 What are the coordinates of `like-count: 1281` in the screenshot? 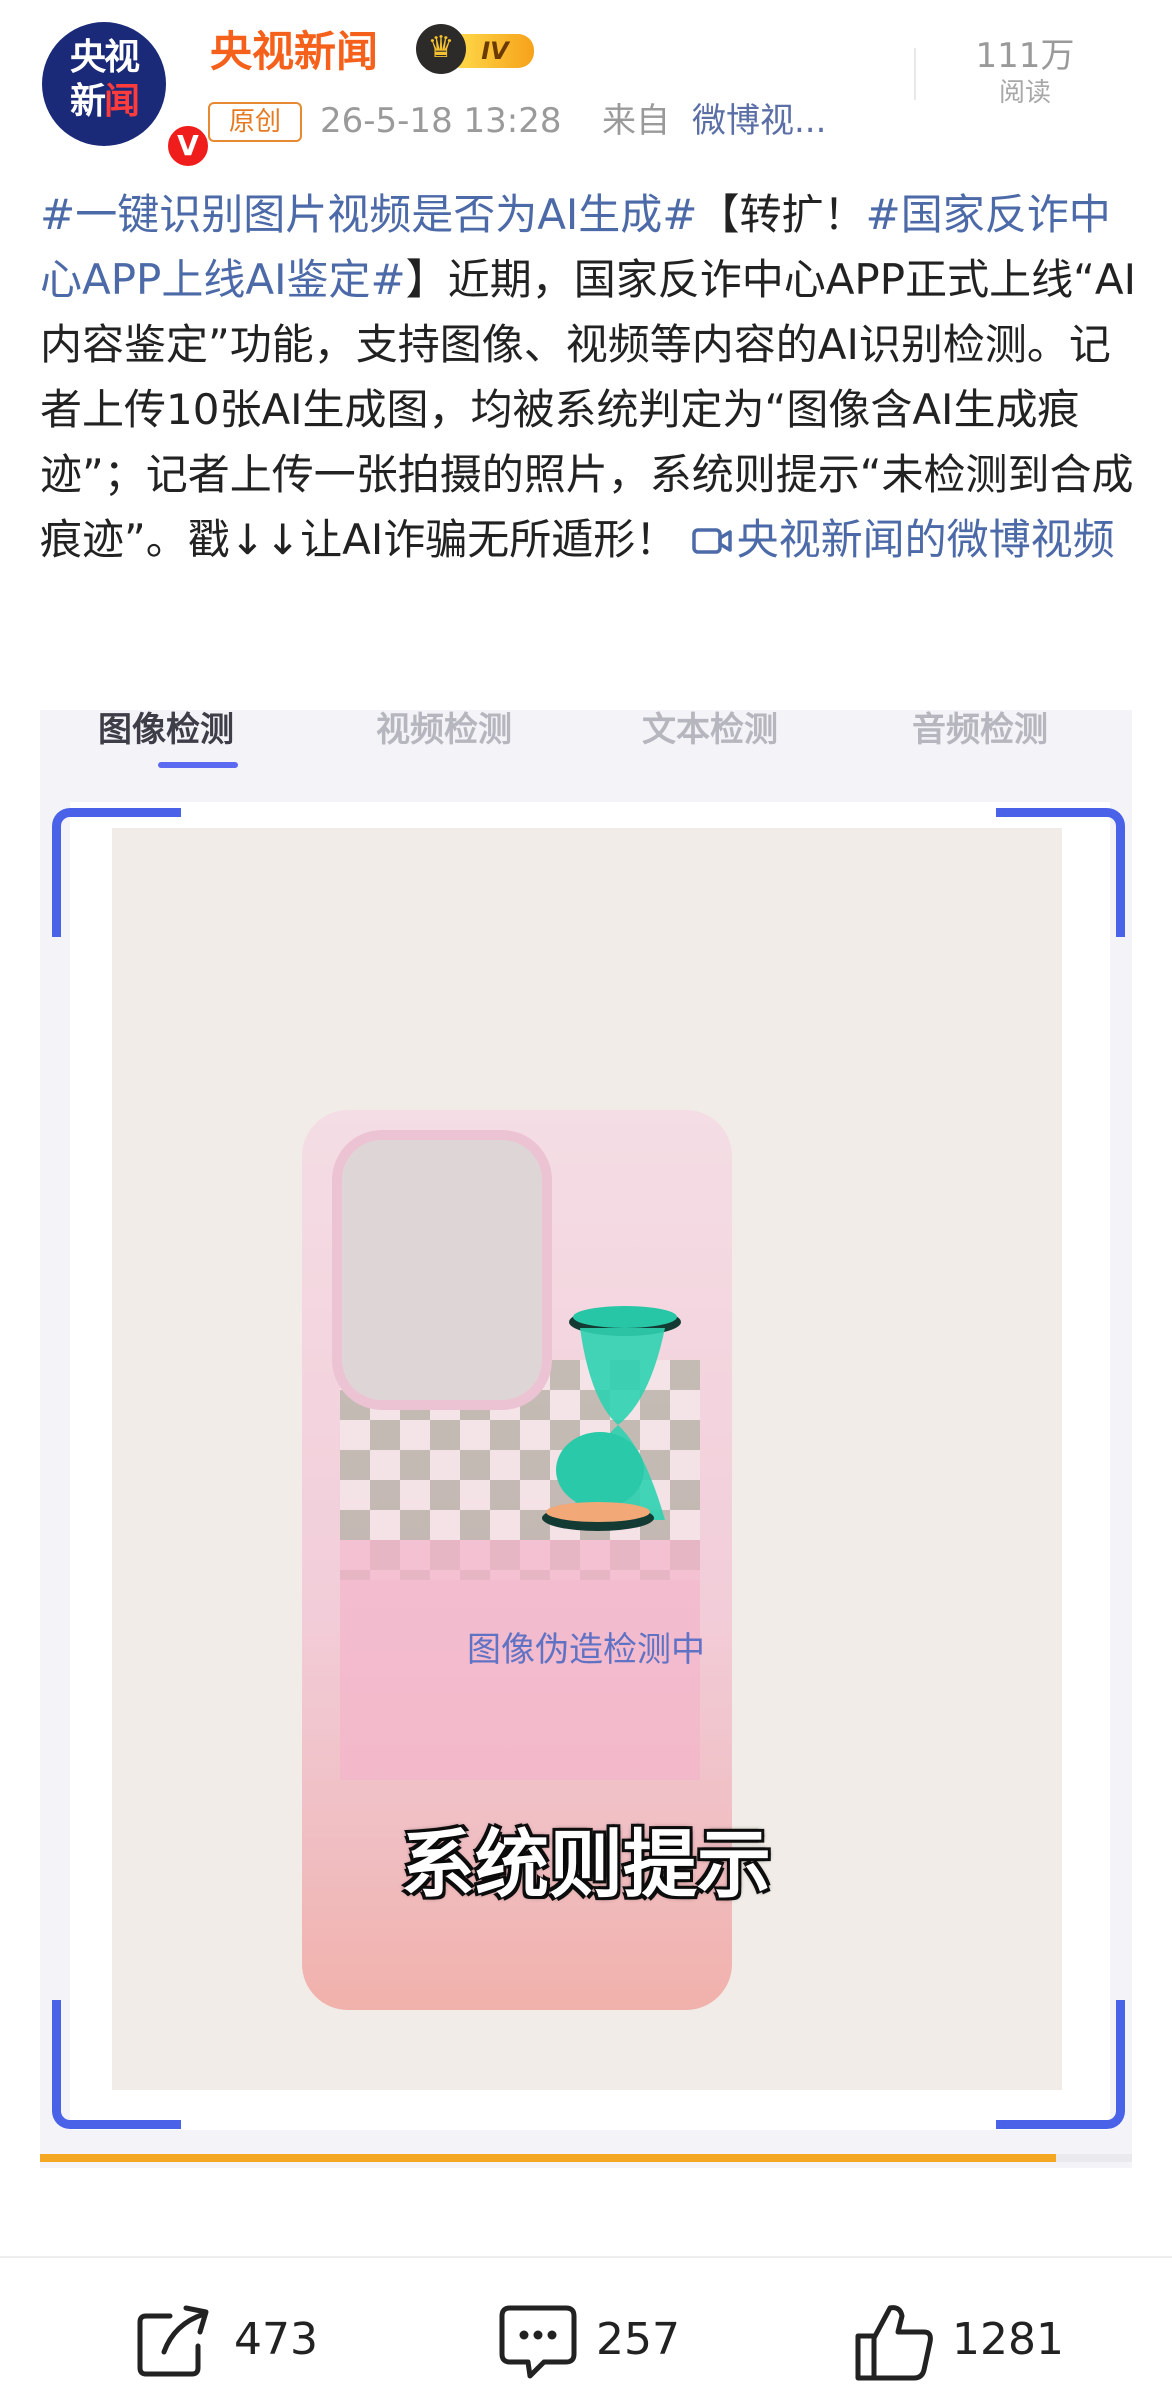 It's located at (1008, 2339).